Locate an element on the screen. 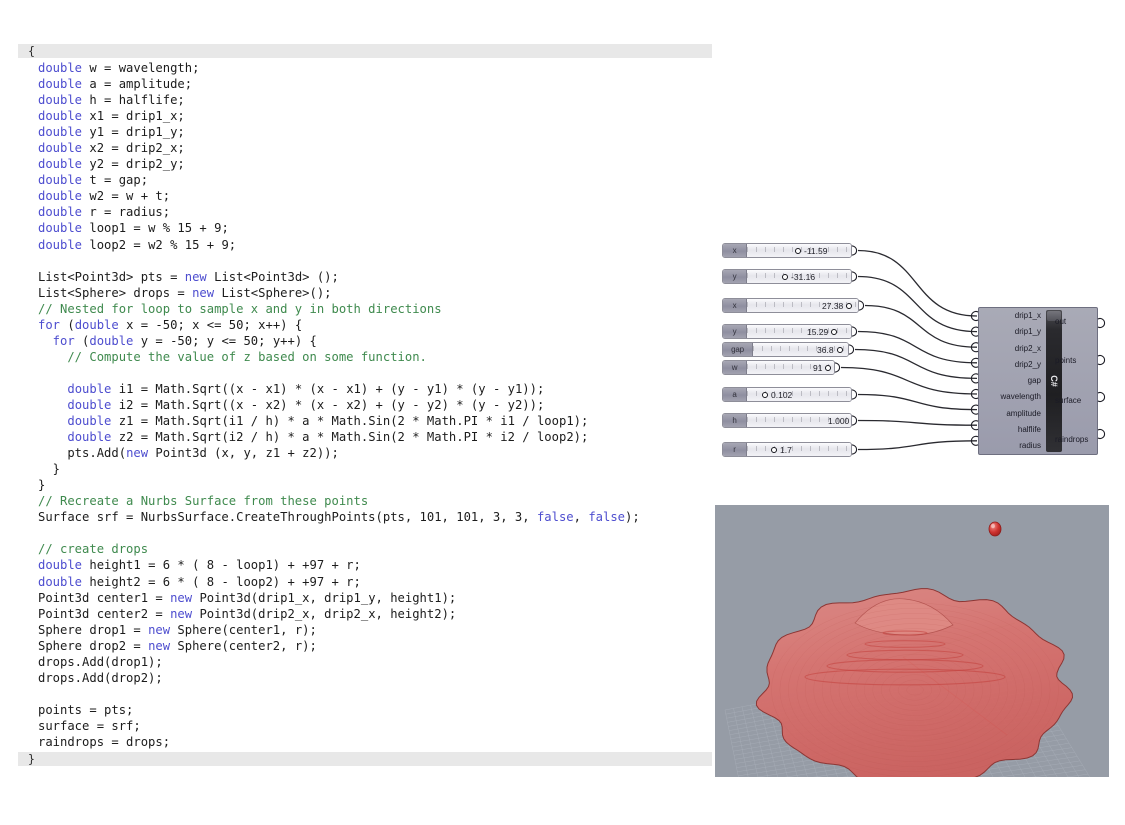 The height and width of the screenshot is (825, 1125). slider-drip2-y-handle is located at coordinates (834, 331).